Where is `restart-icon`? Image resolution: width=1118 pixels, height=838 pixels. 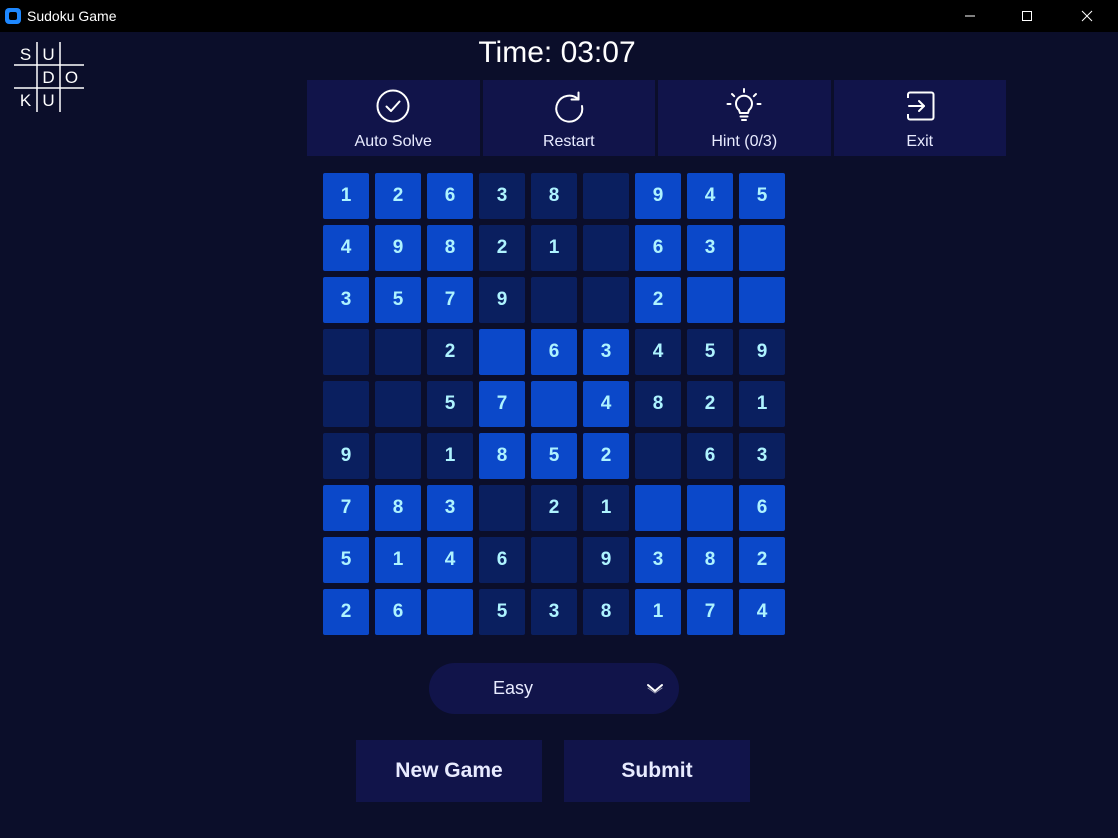
restart-icon is located at coordinates (569, 106).